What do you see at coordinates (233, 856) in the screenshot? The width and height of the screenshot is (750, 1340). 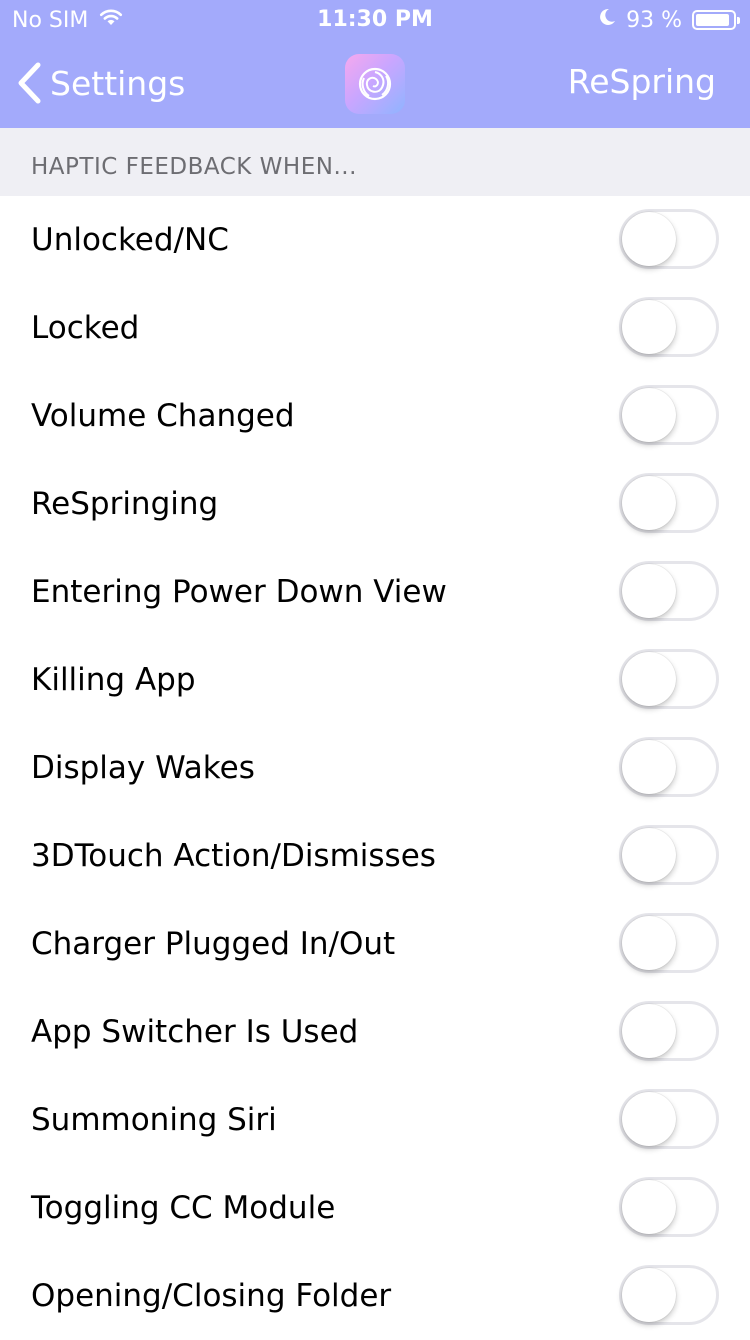 I see `settings-row-label: 3DTouch Action/Dismisses` at bounding box center [233, 856].